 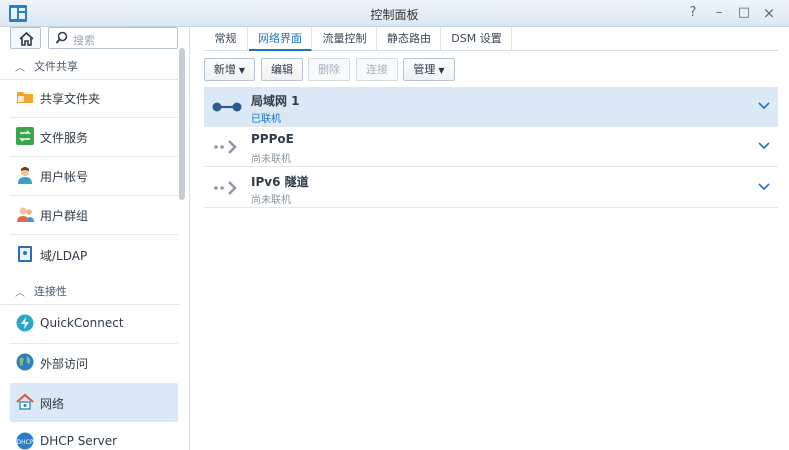 I want to click on sidebar-item-quickconnect: QuickConnect, so click(x=94, y=323).